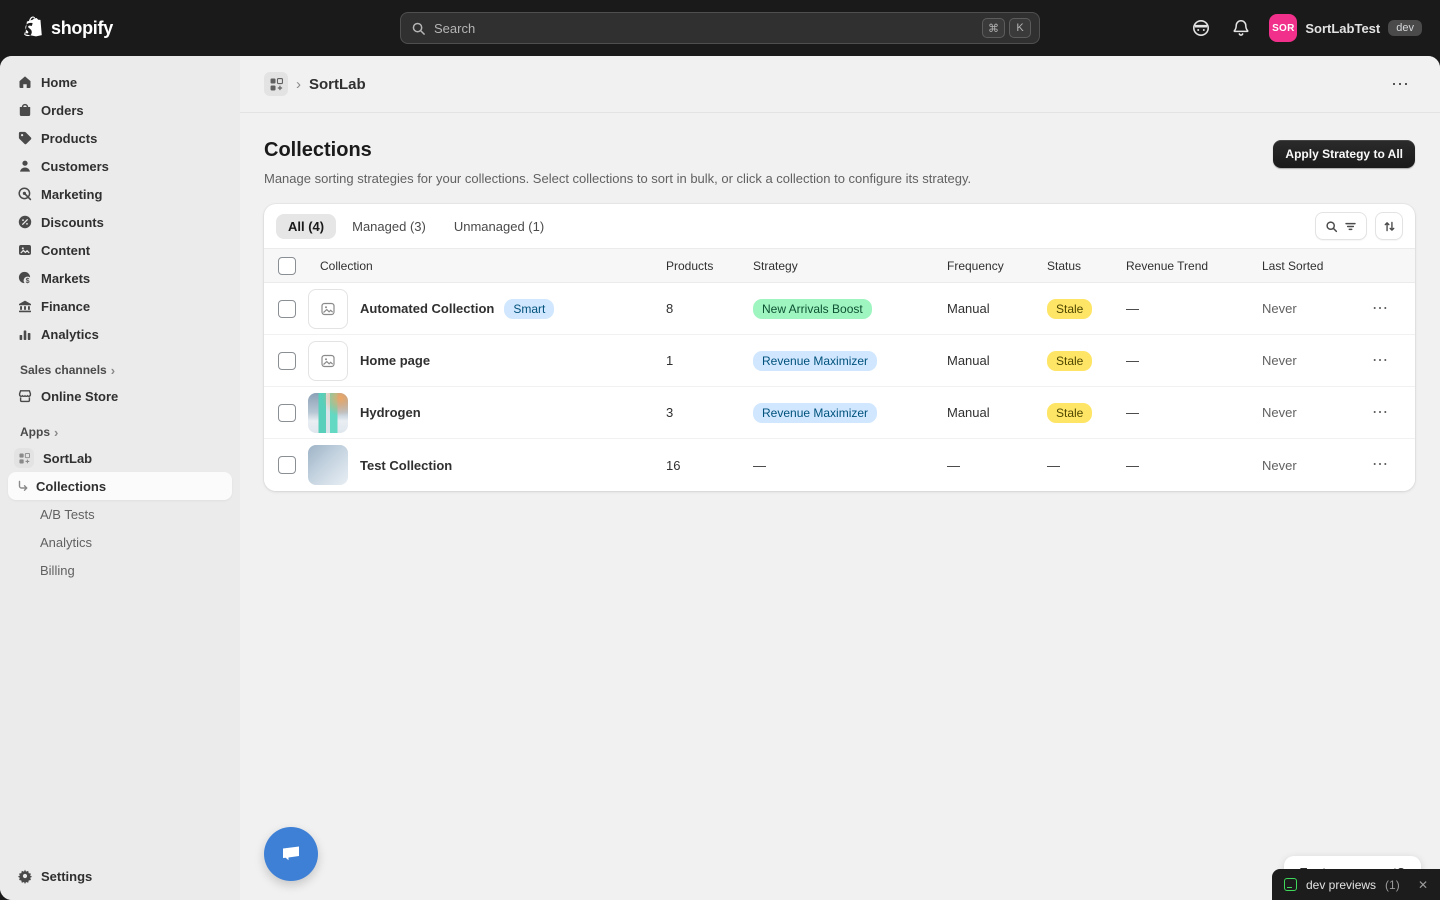  Describe the element at coordinates (1344, 154) in the screenshot. I see `apply-strategy-button: Apply Strategy to All` at that location.